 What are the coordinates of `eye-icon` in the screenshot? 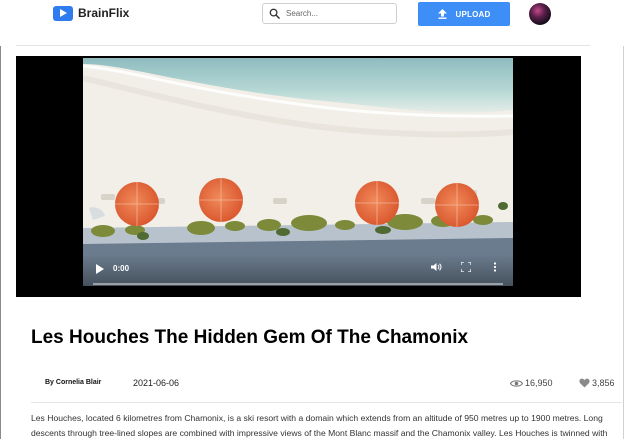 It's located at (516, 383).